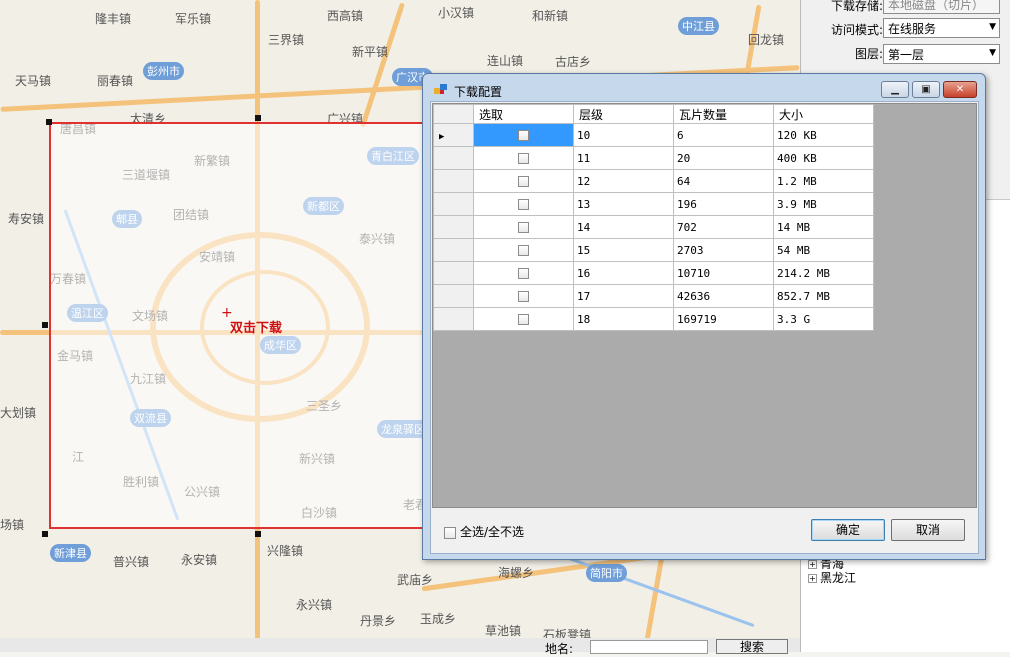 Image resolution: width=1010 pixels, height=657 pixels. Describe the element at coordinates (926, 89) in the screenshot. I see `maximize-button: ▣` at that location.